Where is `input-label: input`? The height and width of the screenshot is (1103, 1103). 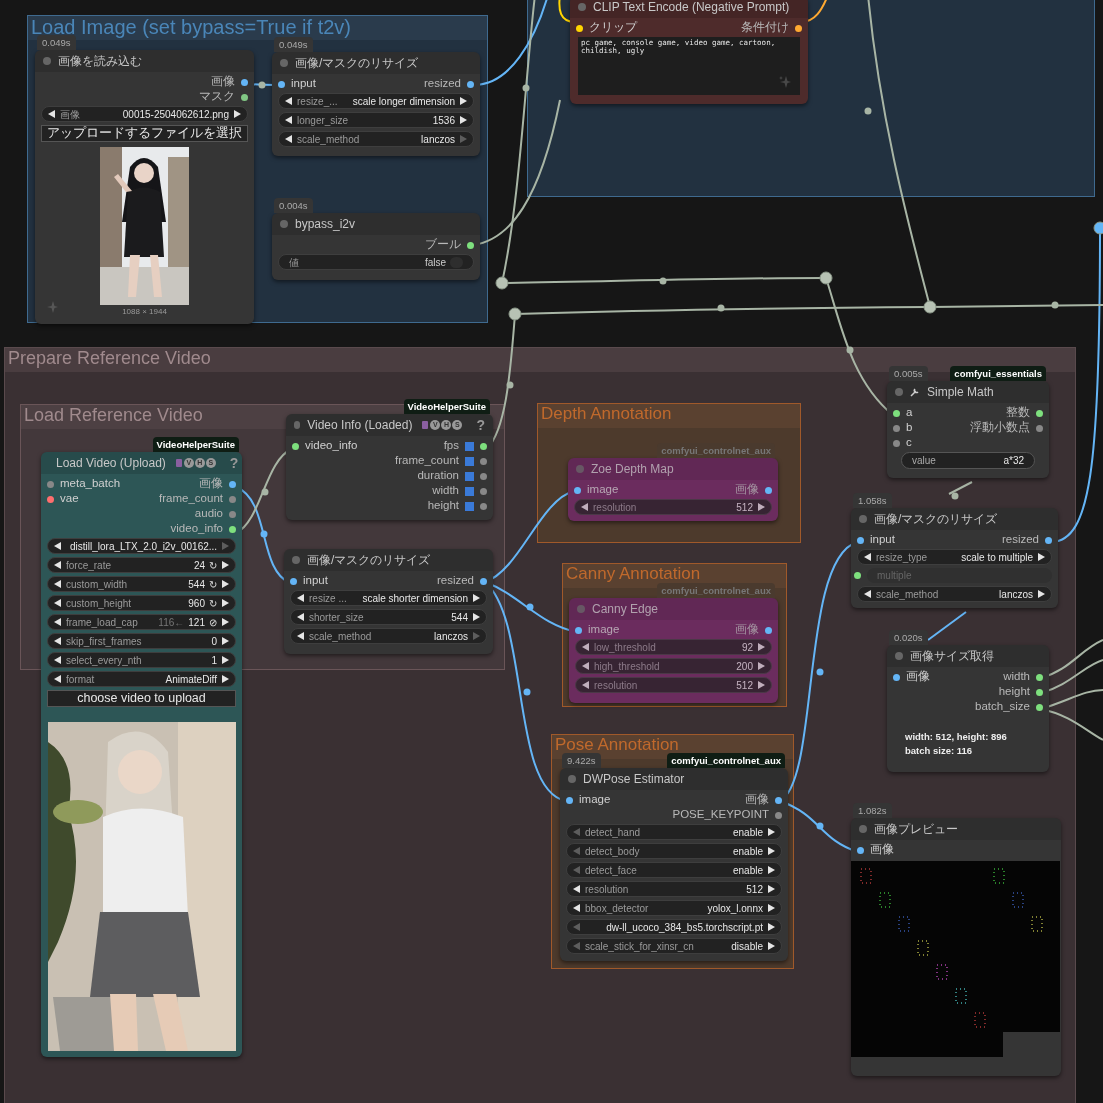 input-label: input is located at coordinates (882, 540).